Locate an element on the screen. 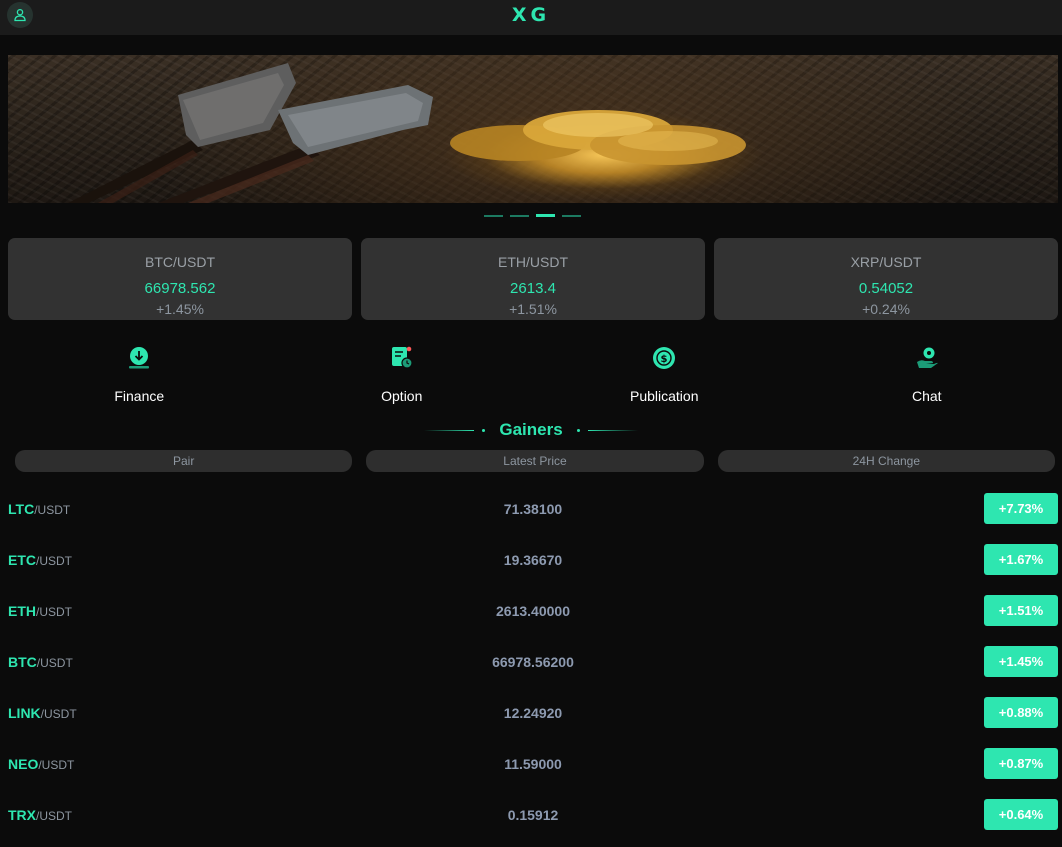 Image resolution: width=1062 pixels, height=847 pixels. table-row: NEO/USDT 11.59000 +0.87% is located at coordinates (531, 763).